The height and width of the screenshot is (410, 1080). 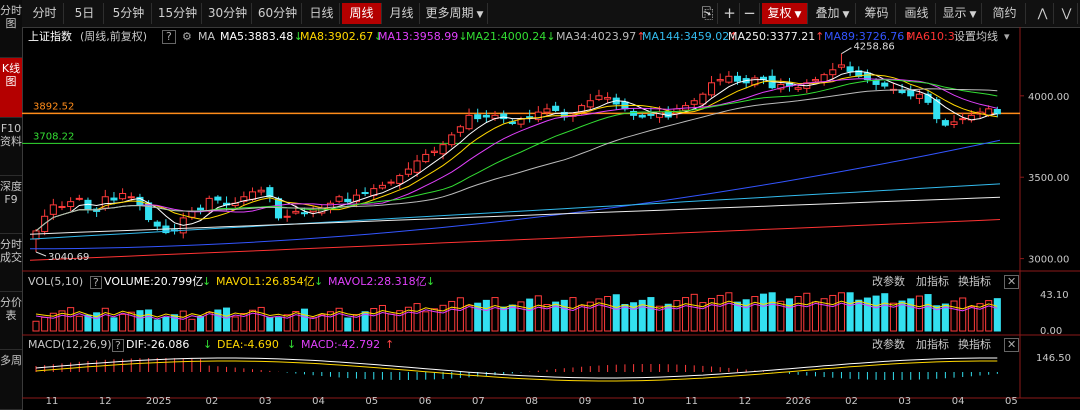 I want to click on close-icon: ✕, so click(x=1012, y=345).